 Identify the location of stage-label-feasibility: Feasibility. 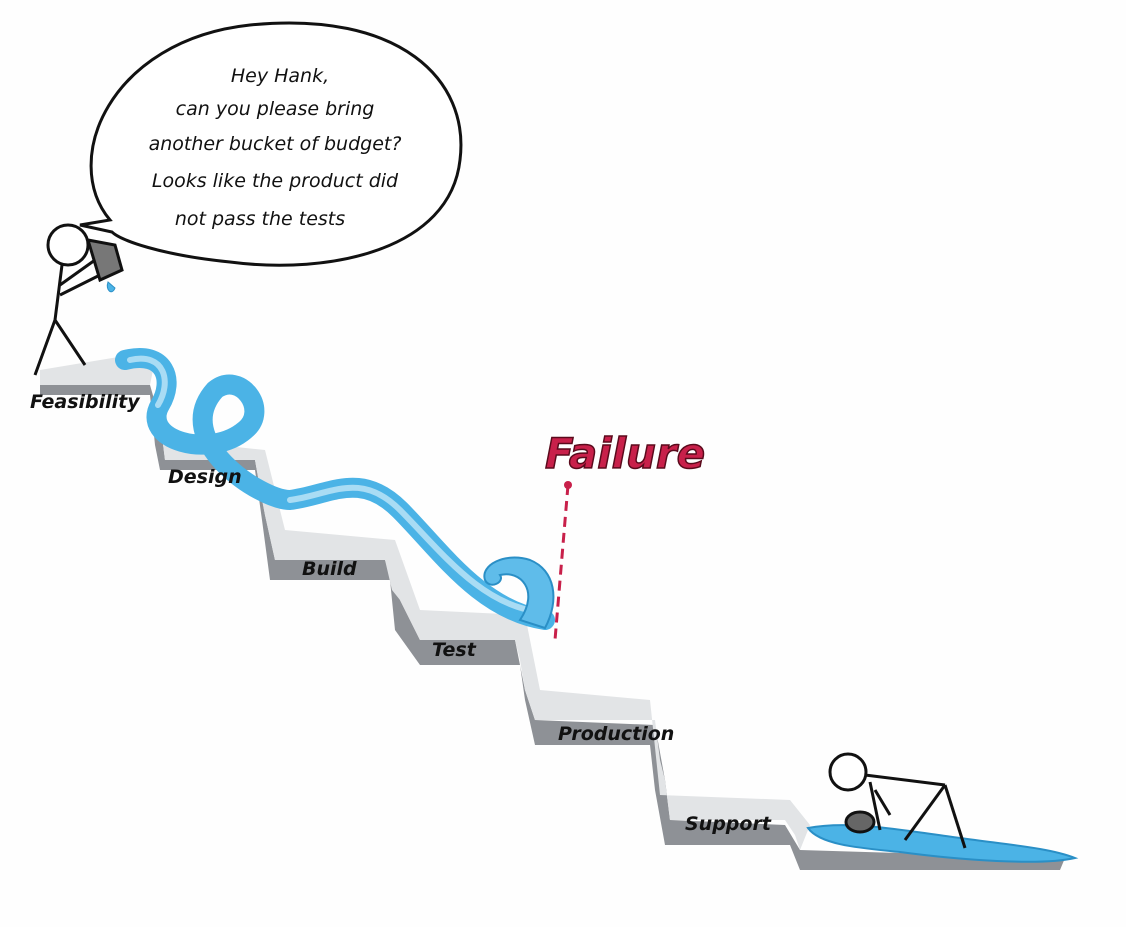
(85, 402).